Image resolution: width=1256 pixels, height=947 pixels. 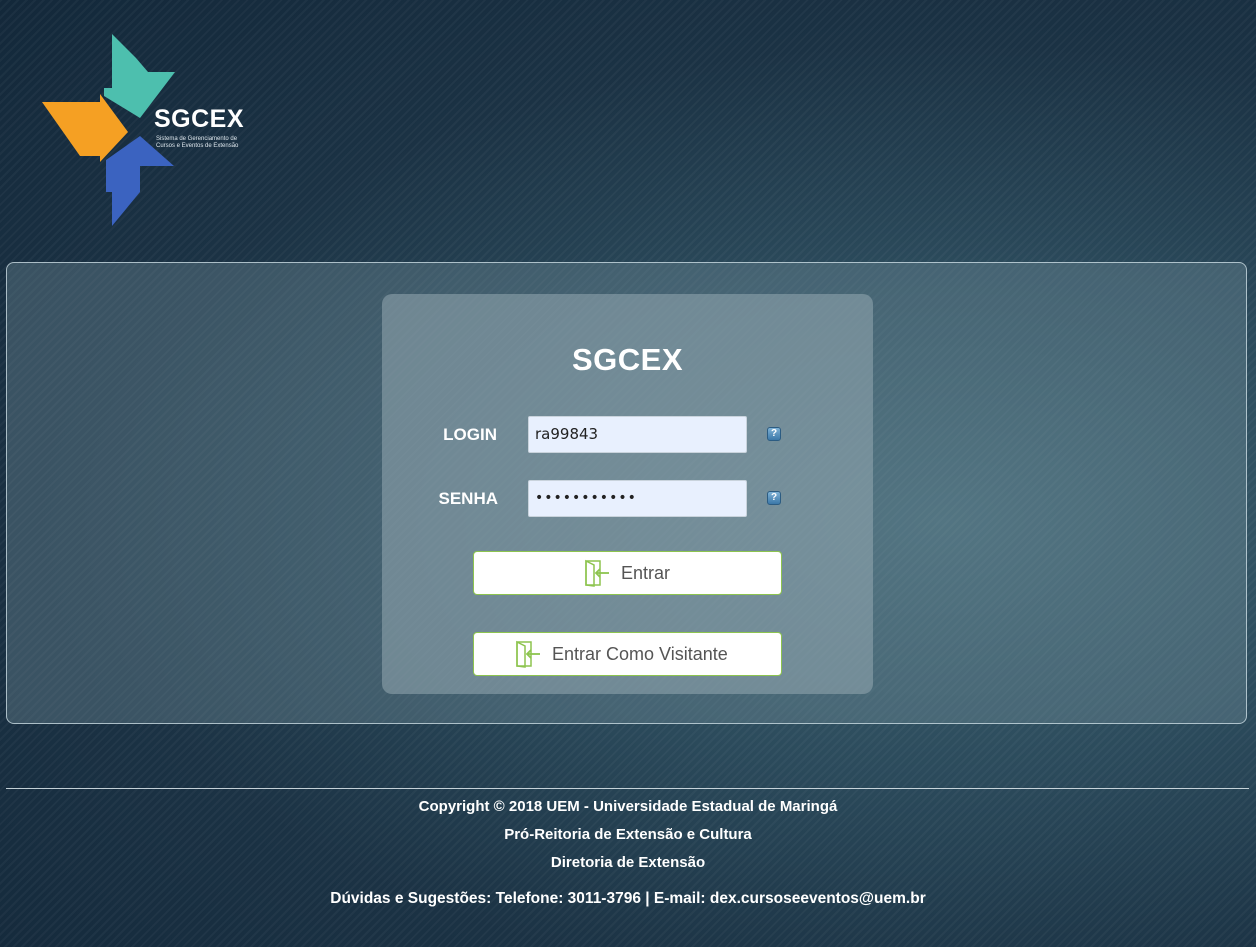 What do you see at coordinates (627, 788) in the screenshot?
I see `footer-divider` at bounding box center [627, 788].